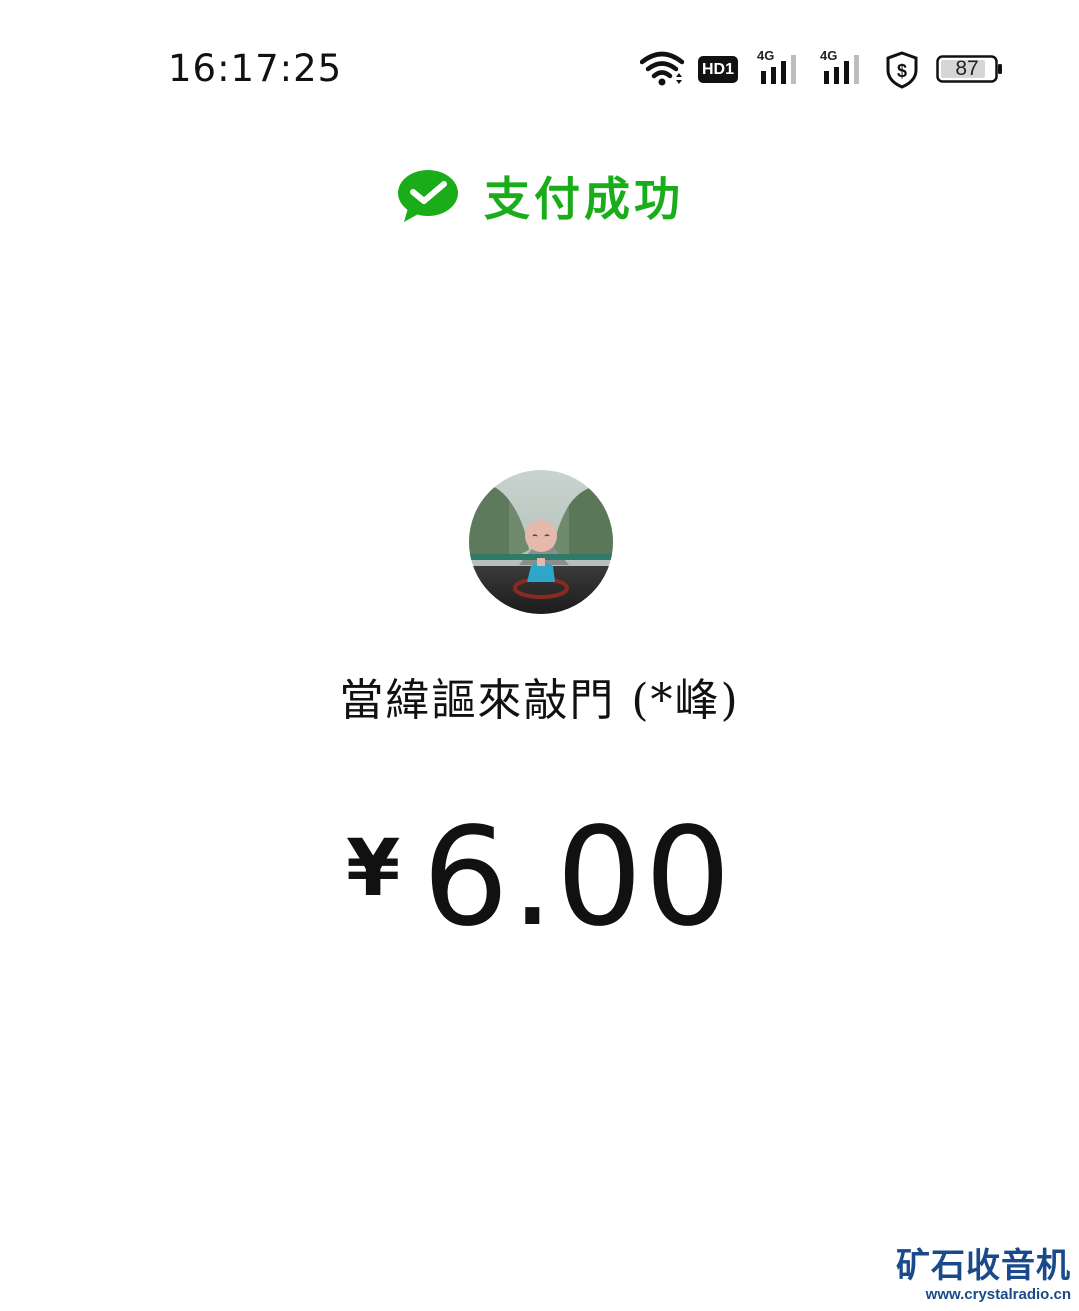  What do you see at coordinates (255, 68) in the screenshot?
I see `status-time: 16:17:25` at bounding box center [255, 68].